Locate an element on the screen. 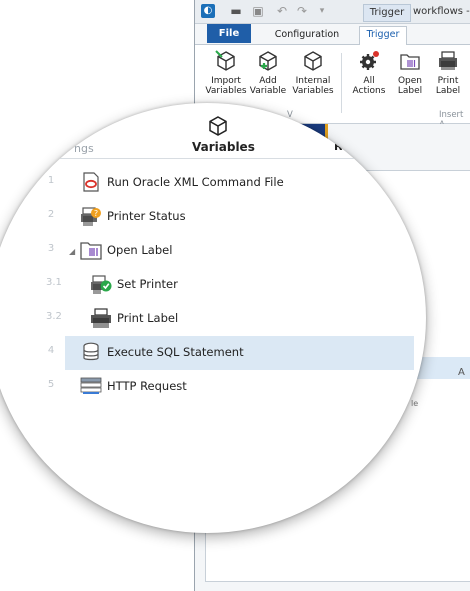  import-variables-button: Import Variables is located at coordinates (226, 72).